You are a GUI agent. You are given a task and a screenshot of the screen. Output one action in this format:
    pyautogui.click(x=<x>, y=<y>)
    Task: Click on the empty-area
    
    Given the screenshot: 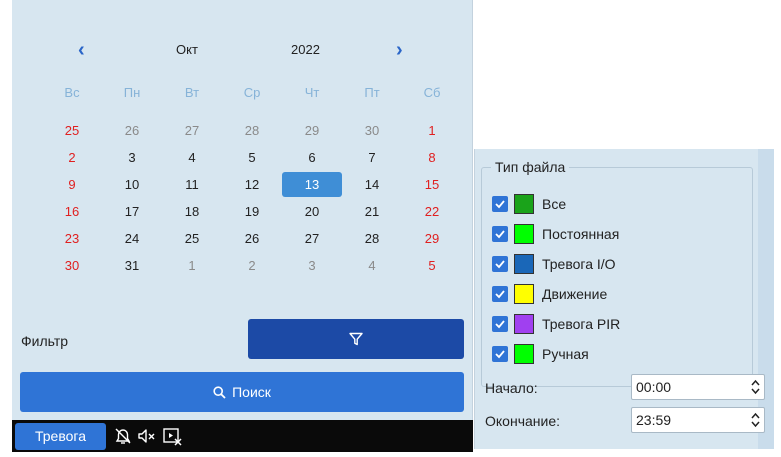 What is the action you would take?
    pyautogui.click(x=624, y=74)
    